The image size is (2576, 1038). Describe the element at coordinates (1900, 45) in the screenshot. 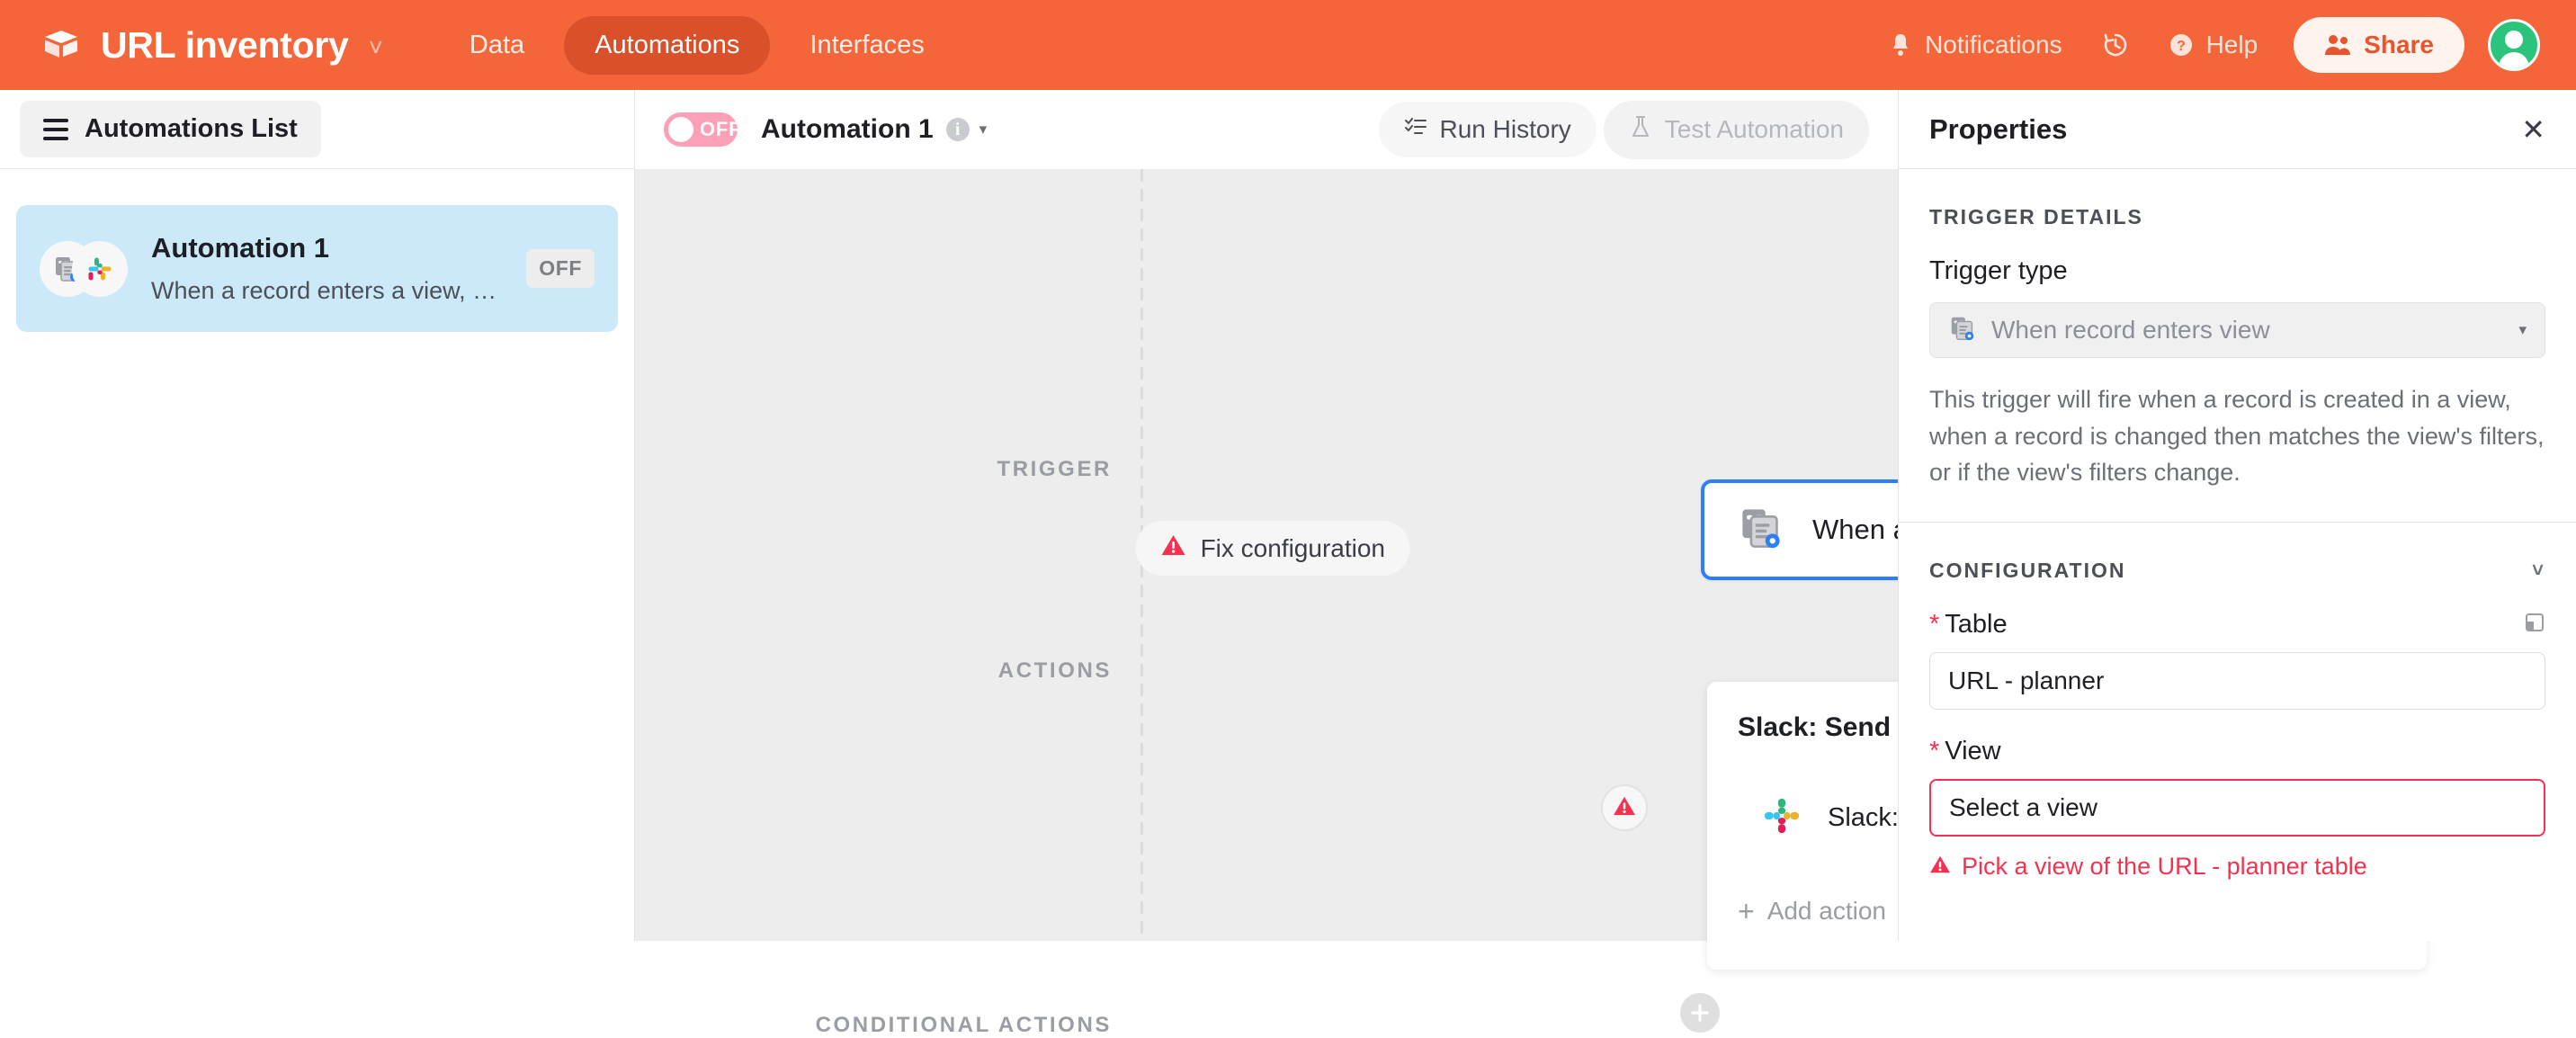

I see `bell-icon` at that location.